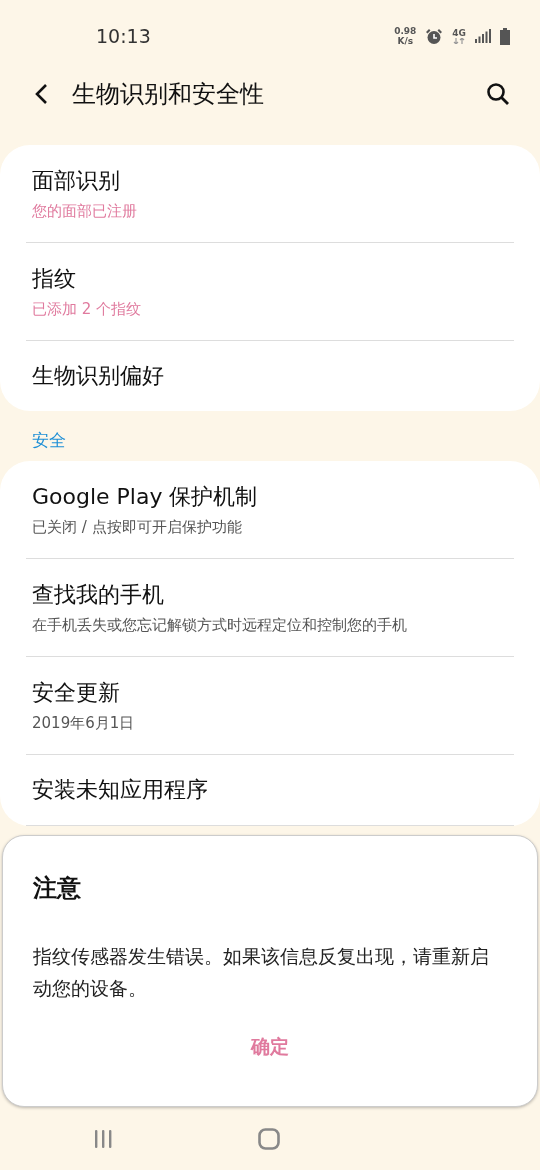 The height and width of the screenshot is (1170, 540). What do you see at coordinates (123, 36) in the screenshot?
I see `status-time: 10:13` at bounding box center [123, 36].